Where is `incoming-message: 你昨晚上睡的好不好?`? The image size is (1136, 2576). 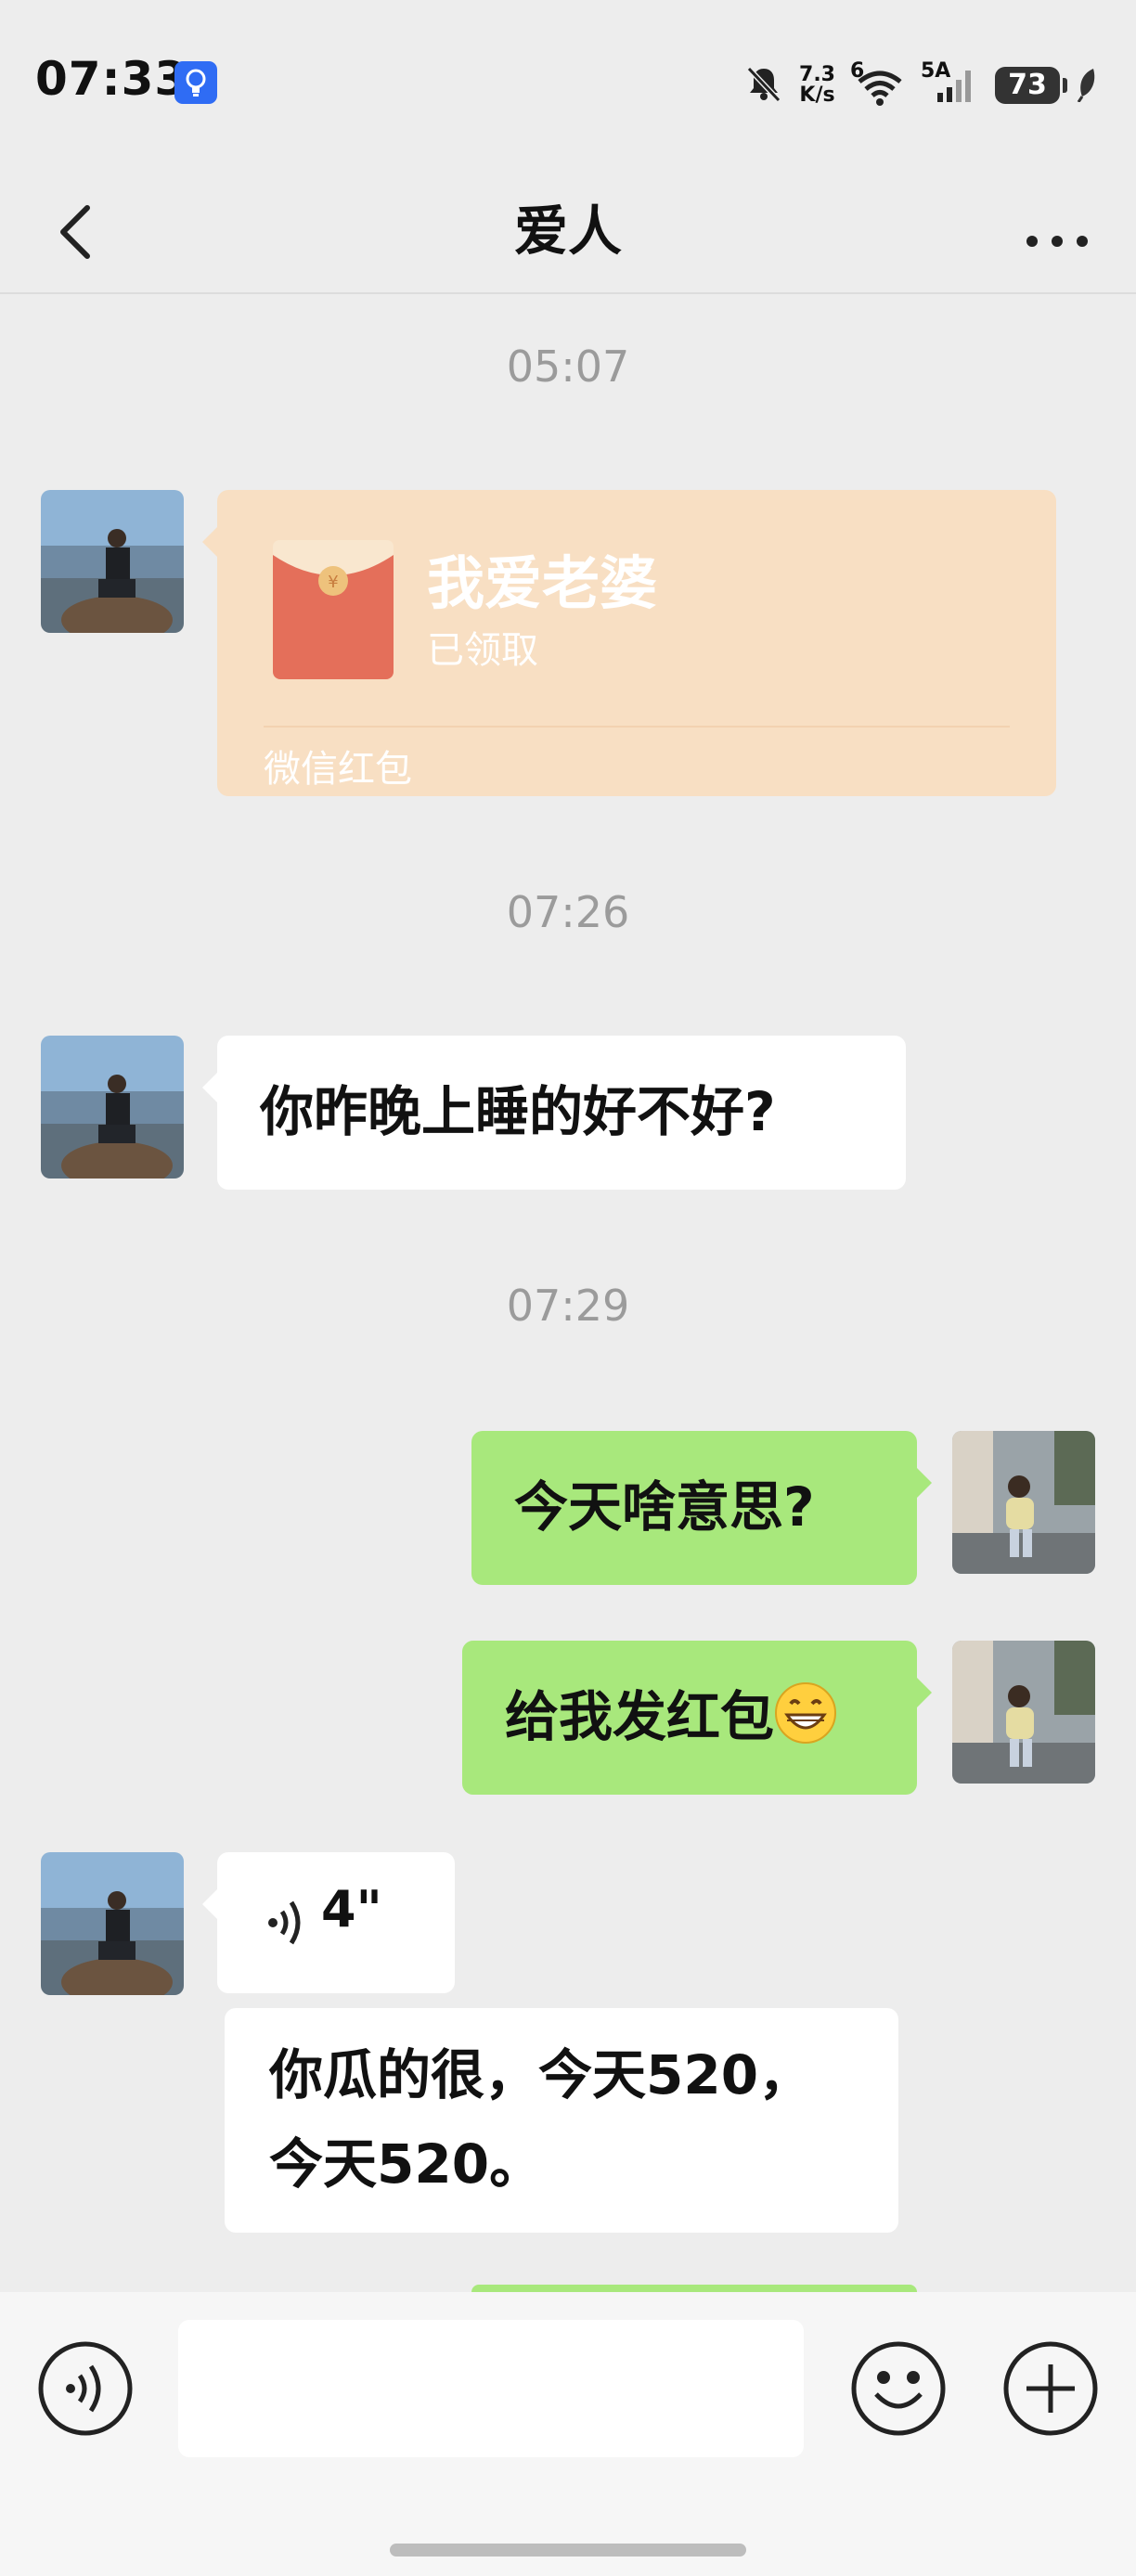 incoming-message: 你昨晚上睡的好不好? is located at coordinates (554, 1113).